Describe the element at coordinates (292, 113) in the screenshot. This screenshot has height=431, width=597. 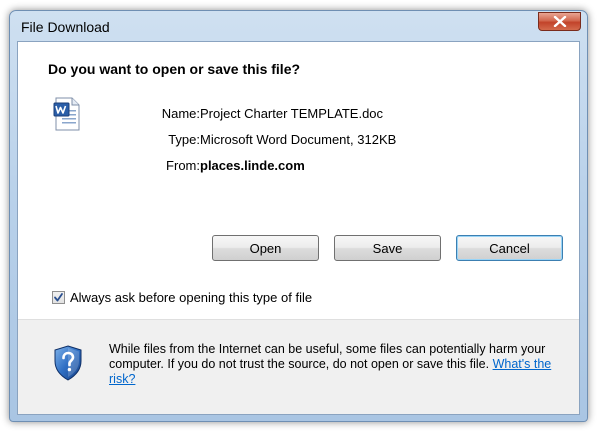
I see `file-name-value: Project Charter TEMPLATE.doc` at that location.